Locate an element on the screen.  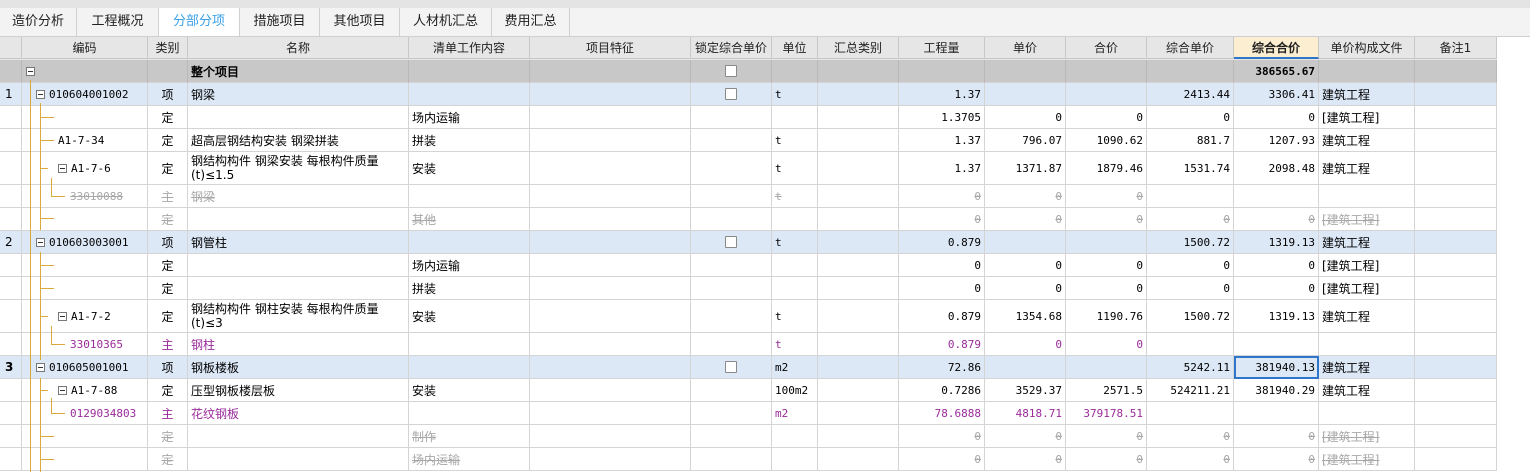
composite-unit-price-cell: 524211.21 is located at coordinates (1190, 390).